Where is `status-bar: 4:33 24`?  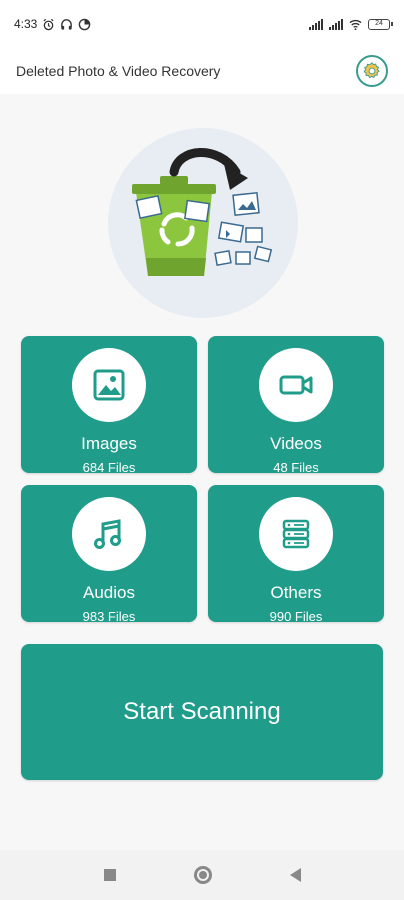
status-bar: 4:33 24 is located at coordinates (202, 24).